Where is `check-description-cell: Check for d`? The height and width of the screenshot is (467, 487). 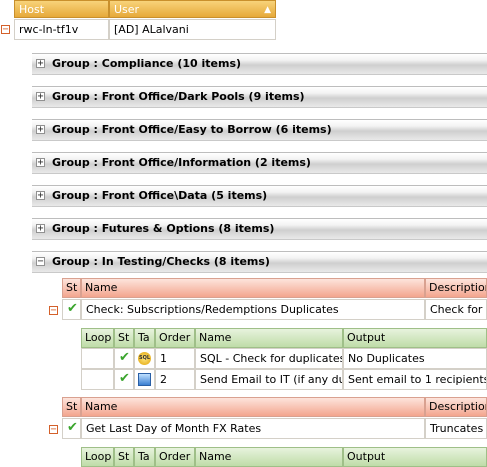
check-description-cell: Check for d is located at coordinates (456, 309).